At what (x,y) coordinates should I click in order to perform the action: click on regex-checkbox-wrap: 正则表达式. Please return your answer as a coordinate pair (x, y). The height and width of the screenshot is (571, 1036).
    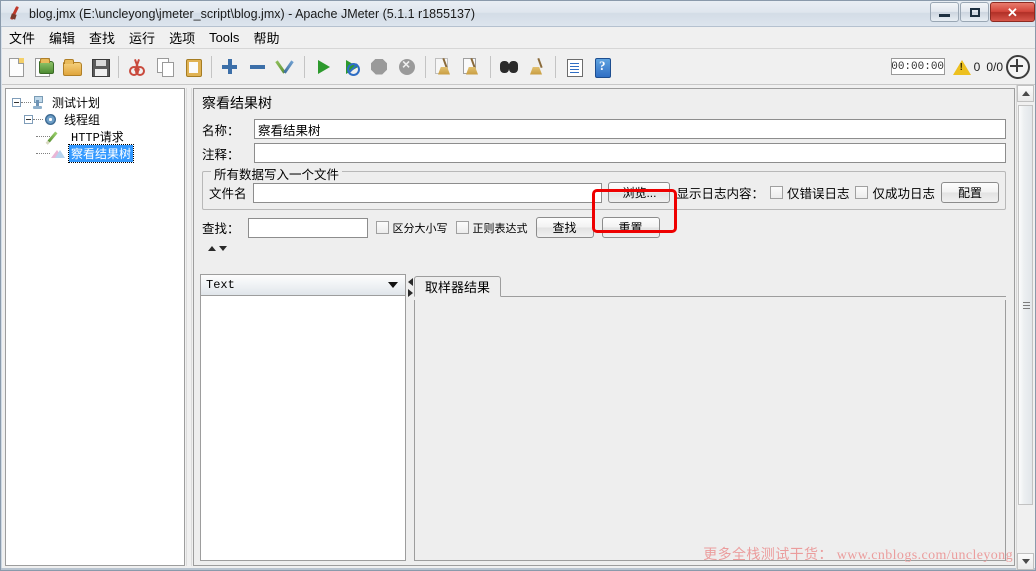
    Looking at the image, I should click on (491, 228).